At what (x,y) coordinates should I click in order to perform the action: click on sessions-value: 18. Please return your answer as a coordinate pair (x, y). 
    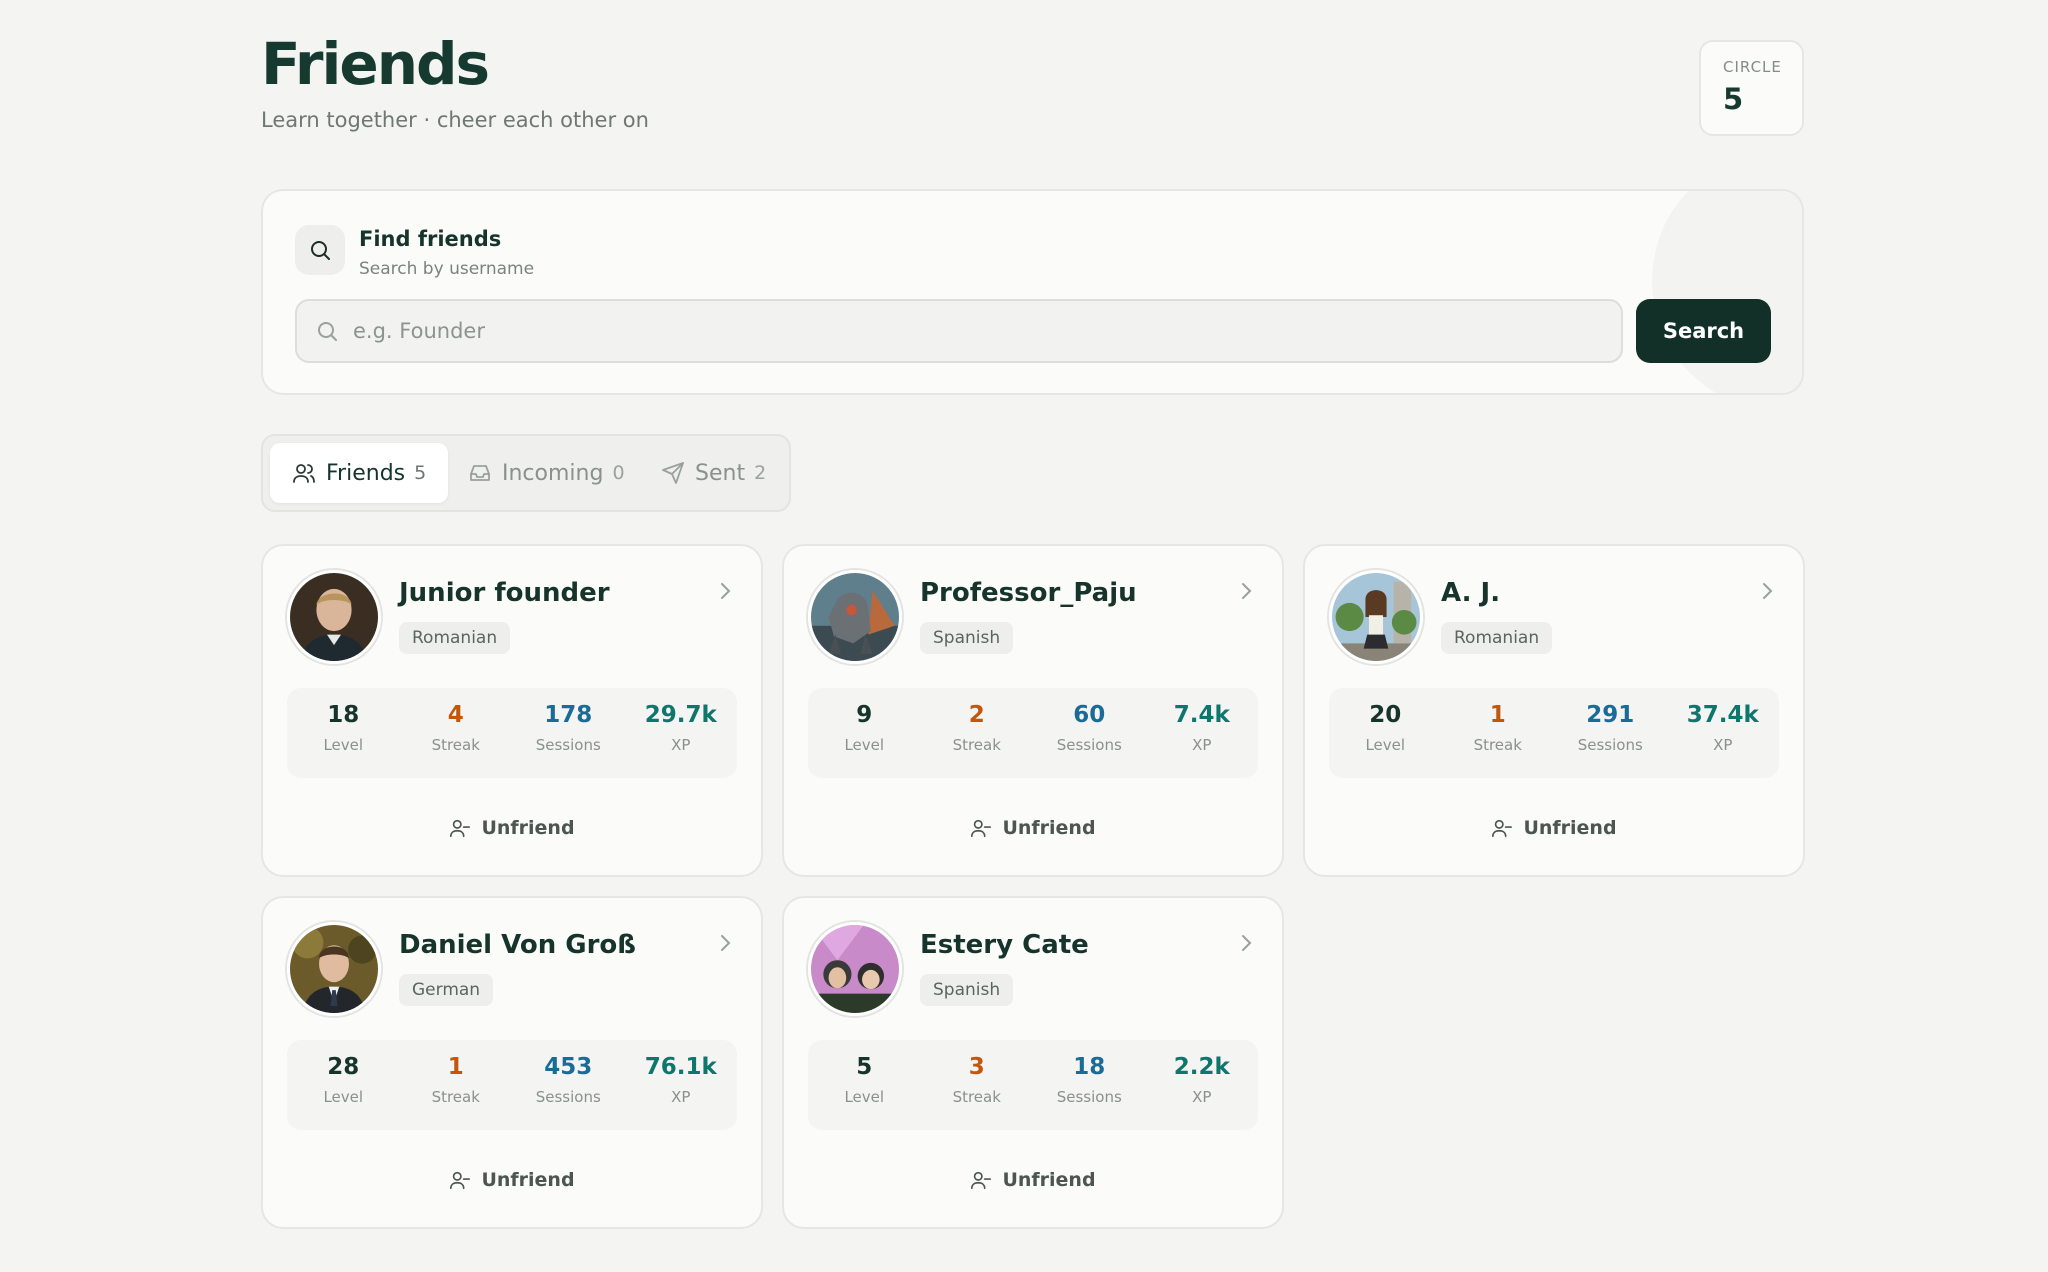
    Looking at the image, I should click on (1089, 1067).